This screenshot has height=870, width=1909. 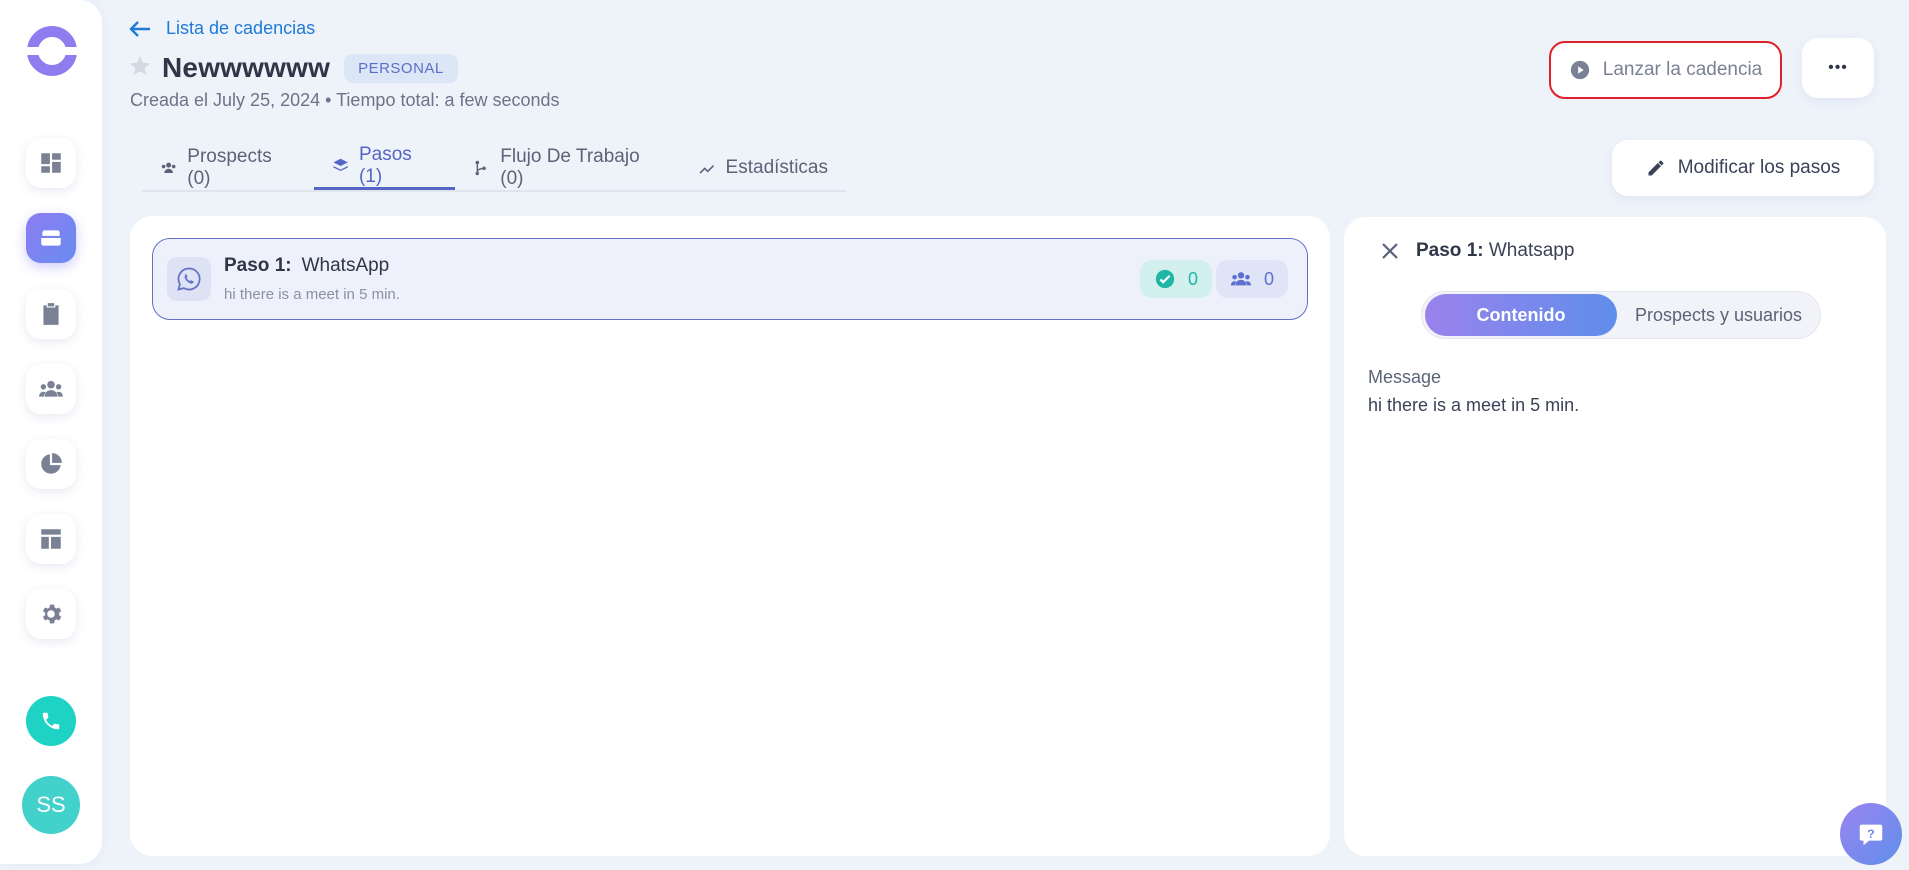 What do you see at coordinates (1759, 167) in the screenshot?
I see `edit-steps-label: Modificar los pasos` at bounding box center [1759, 167].